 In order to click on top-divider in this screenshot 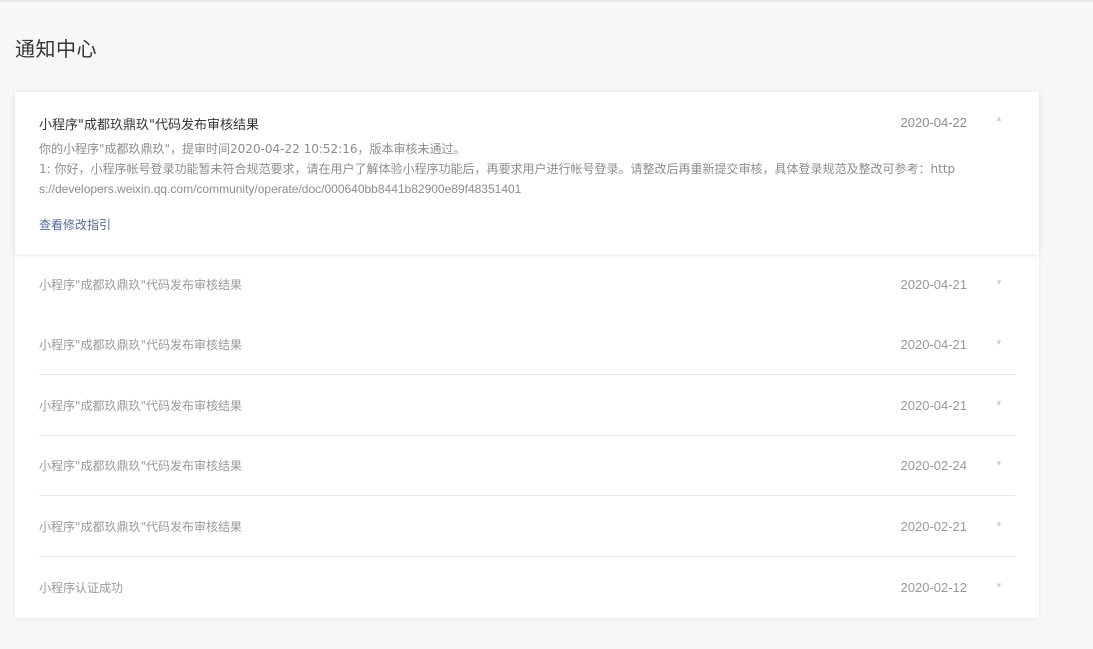, I will do `click(546, 1)`.